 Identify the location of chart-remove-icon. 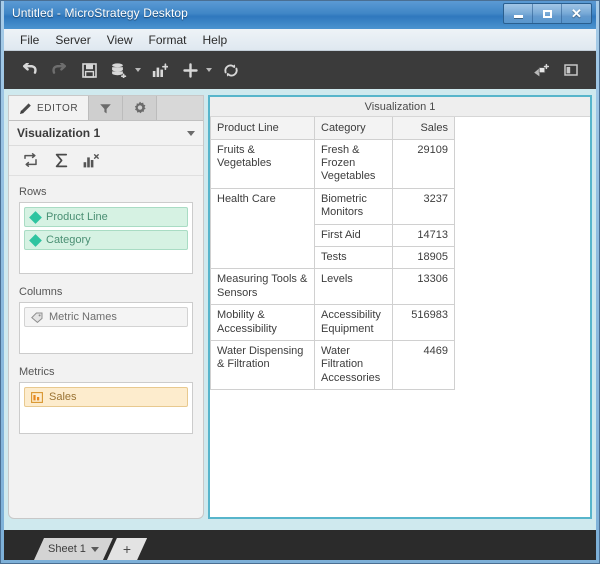
(91, 160).